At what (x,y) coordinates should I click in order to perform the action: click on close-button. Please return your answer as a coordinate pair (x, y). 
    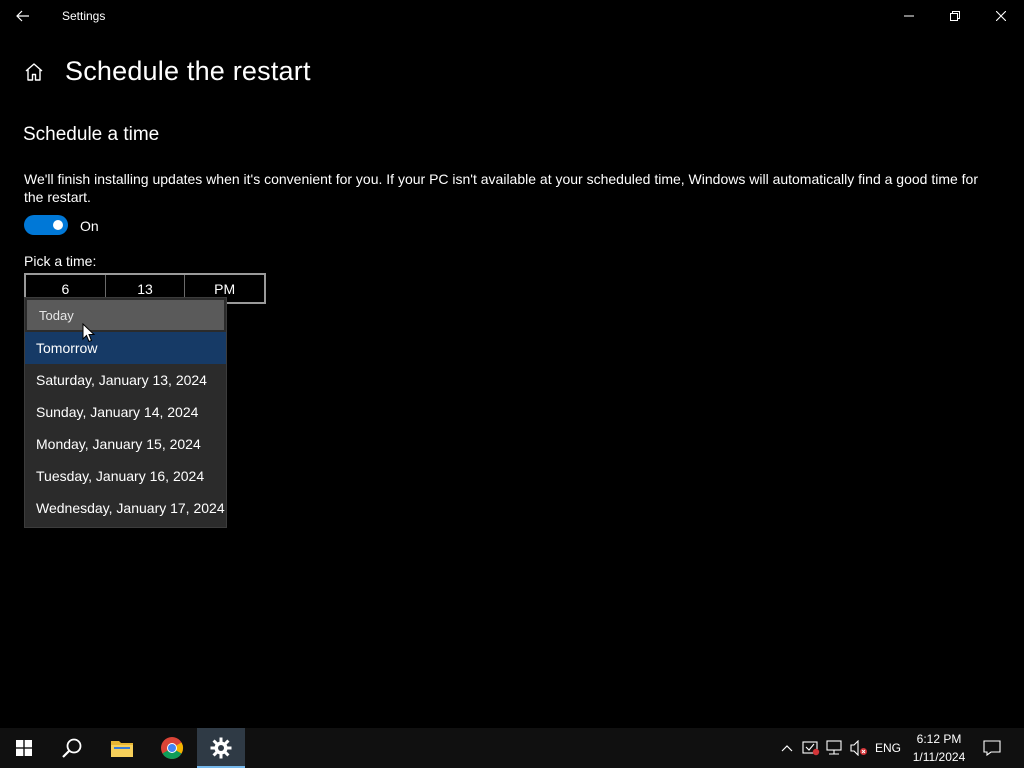
    Looking at the image, I should click on (1001, 16).